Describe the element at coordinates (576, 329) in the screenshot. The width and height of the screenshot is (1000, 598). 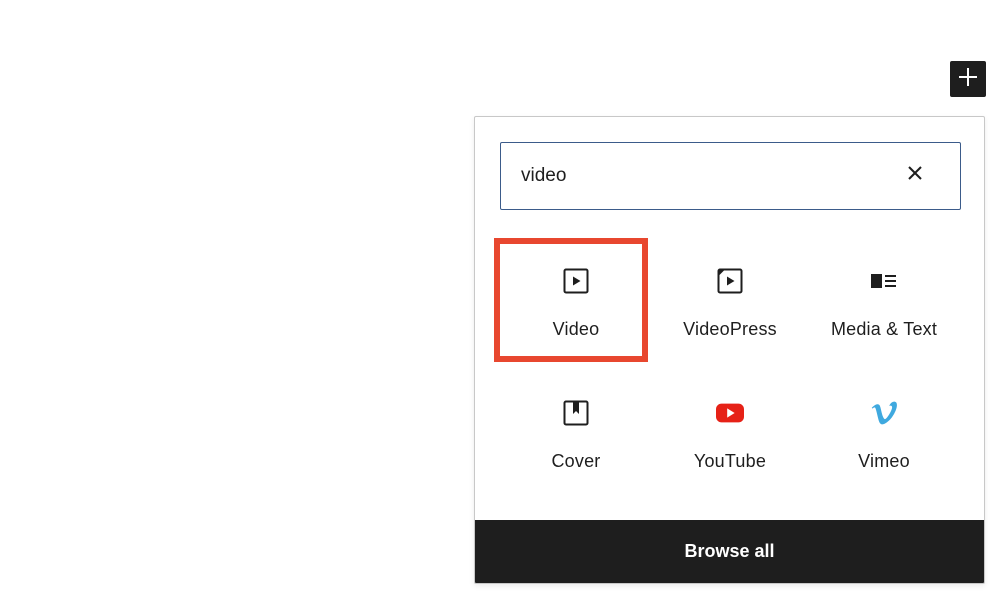
I see `block-item-label: Video` at that location.